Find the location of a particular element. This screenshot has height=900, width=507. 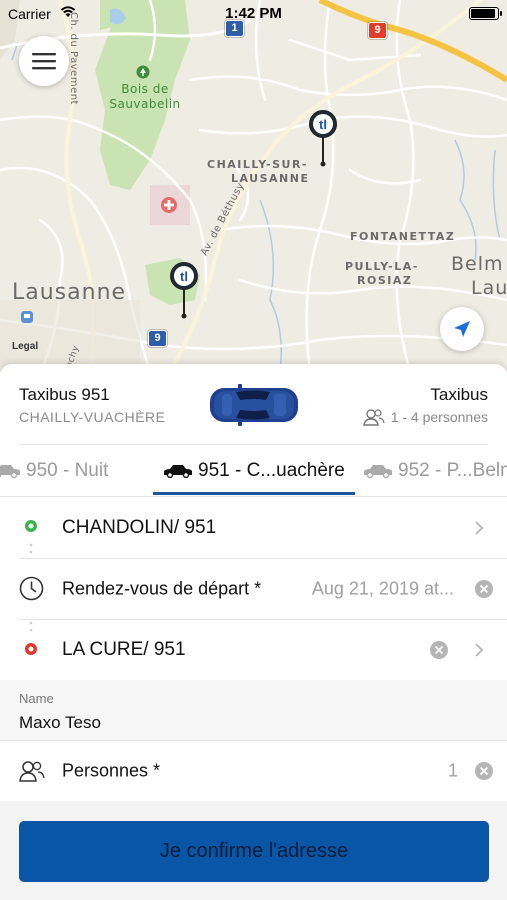

origin-label: CHANDOLIN/ 951 is located at coordinates (139, 527).